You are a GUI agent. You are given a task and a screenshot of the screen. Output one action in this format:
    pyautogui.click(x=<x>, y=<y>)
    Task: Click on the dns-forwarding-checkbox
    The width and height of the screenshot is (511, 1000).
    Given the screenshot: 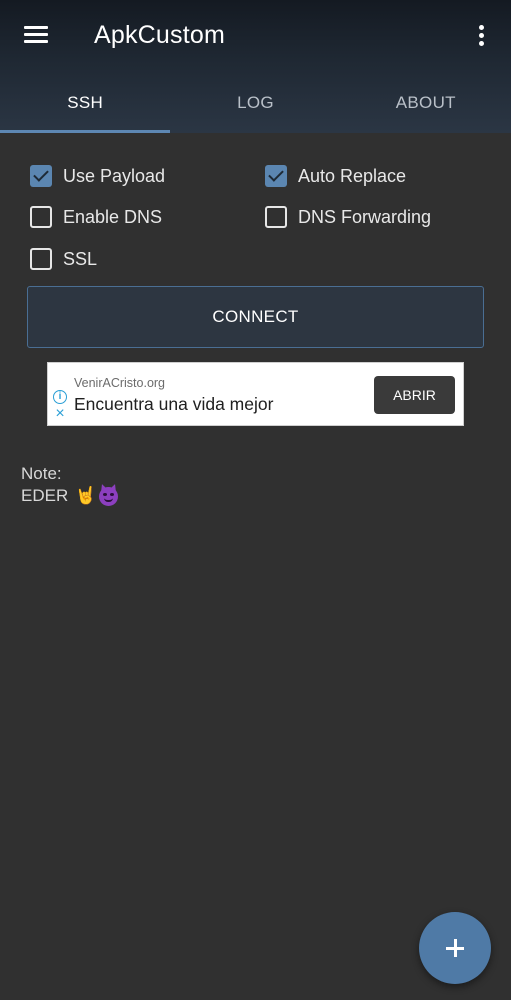 What is the action you would take?
    pyautogui.click(x=276, y=217)
    